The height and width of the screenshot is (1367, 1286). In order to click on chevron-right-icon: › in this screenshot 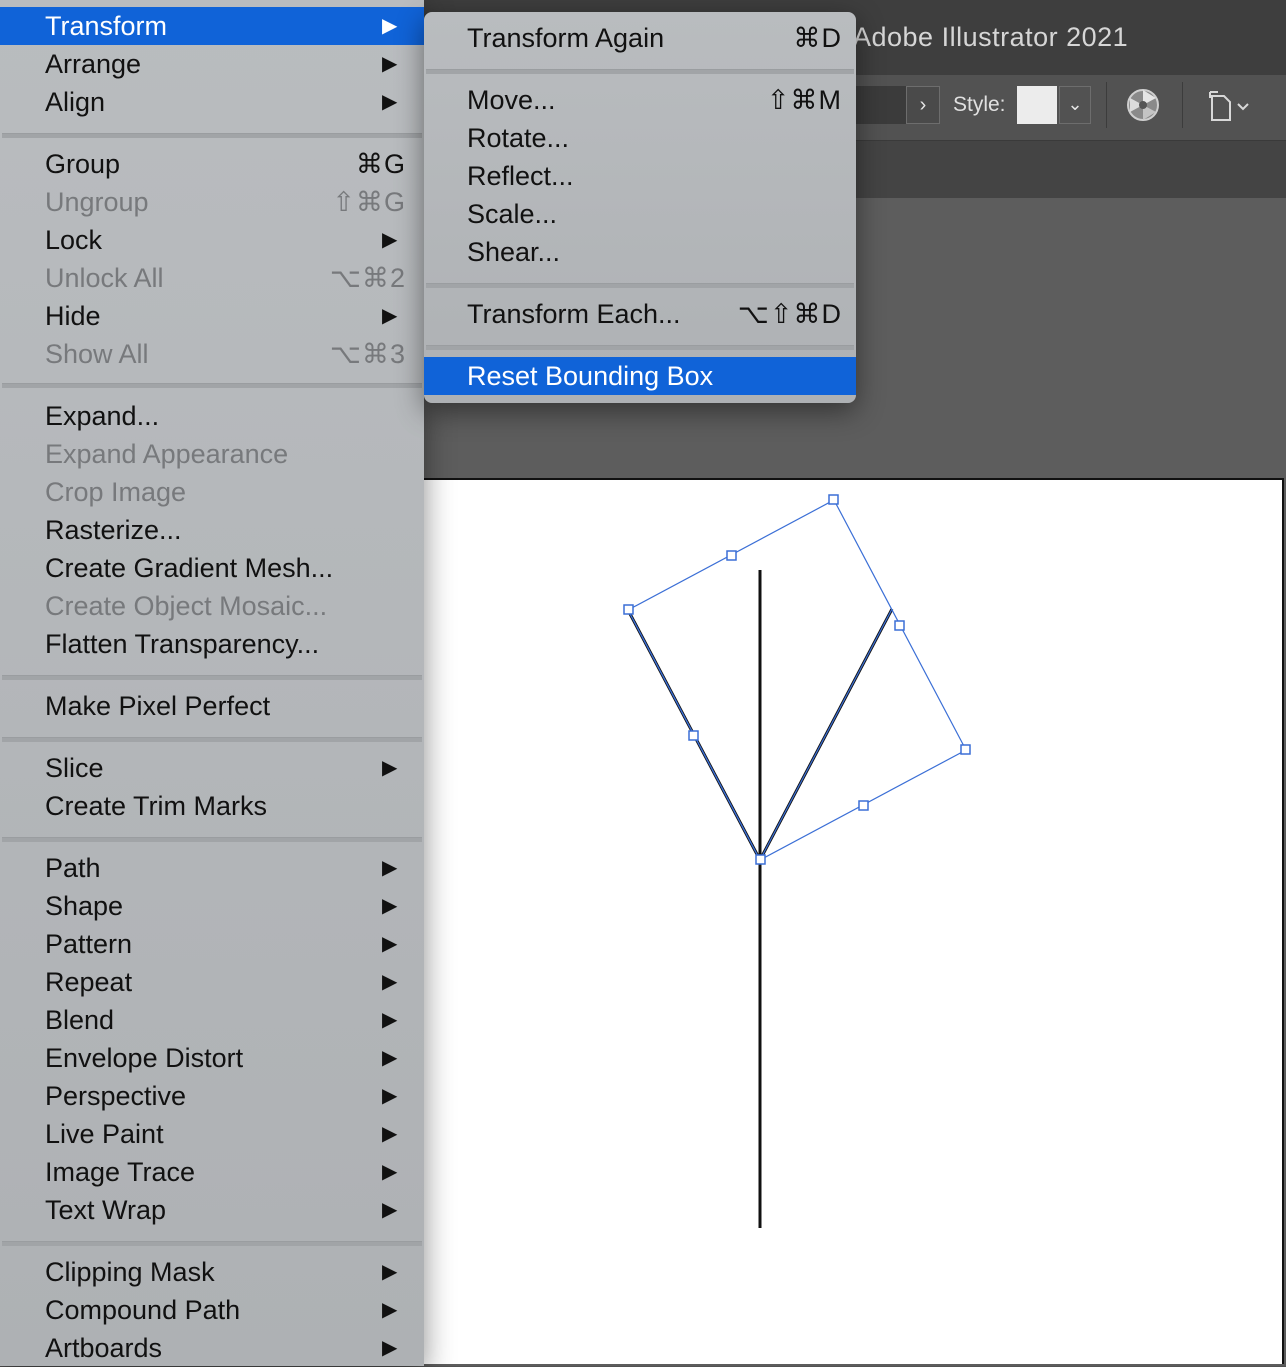, I will do `click(923, 105)`.